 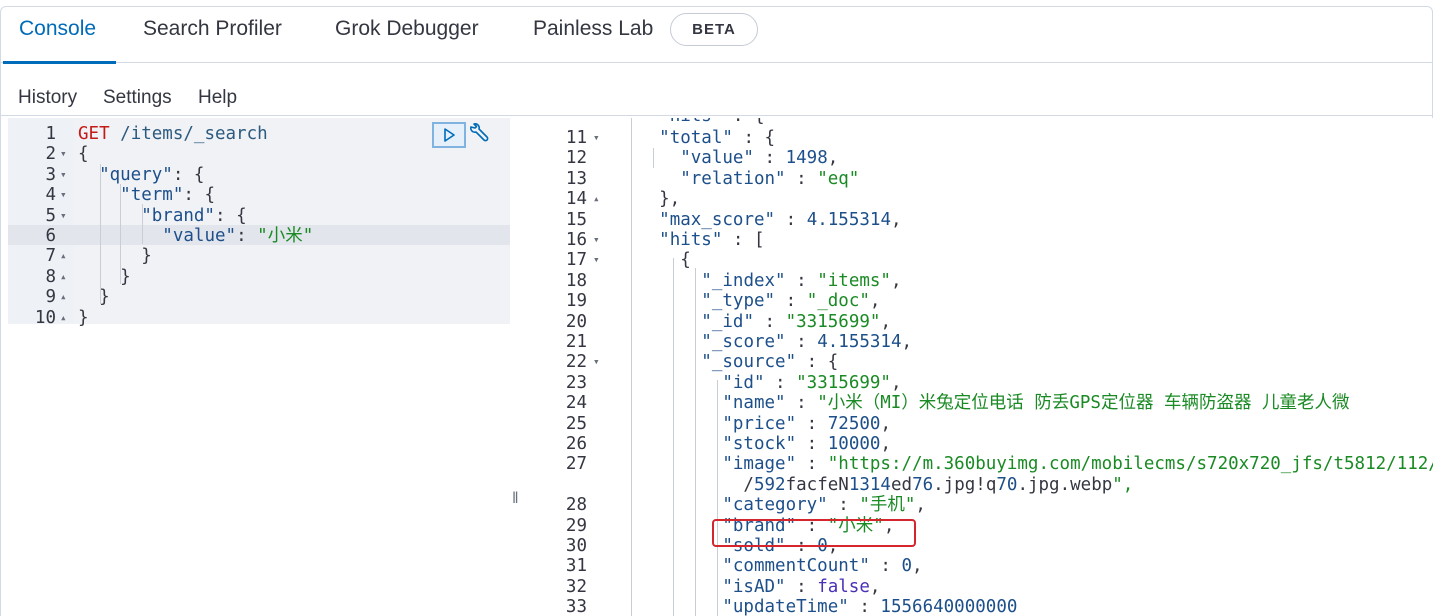 I want to click on beta-badge: BETA, so click(x=714, y=29).